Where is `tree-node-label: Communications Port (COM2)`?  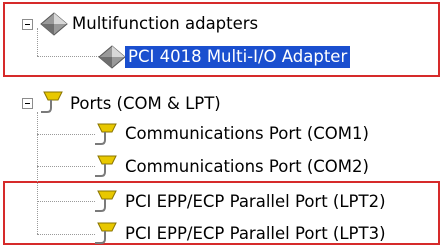
tree-node-label: Communications Port (COM2) is located at coordinates (247, 166).